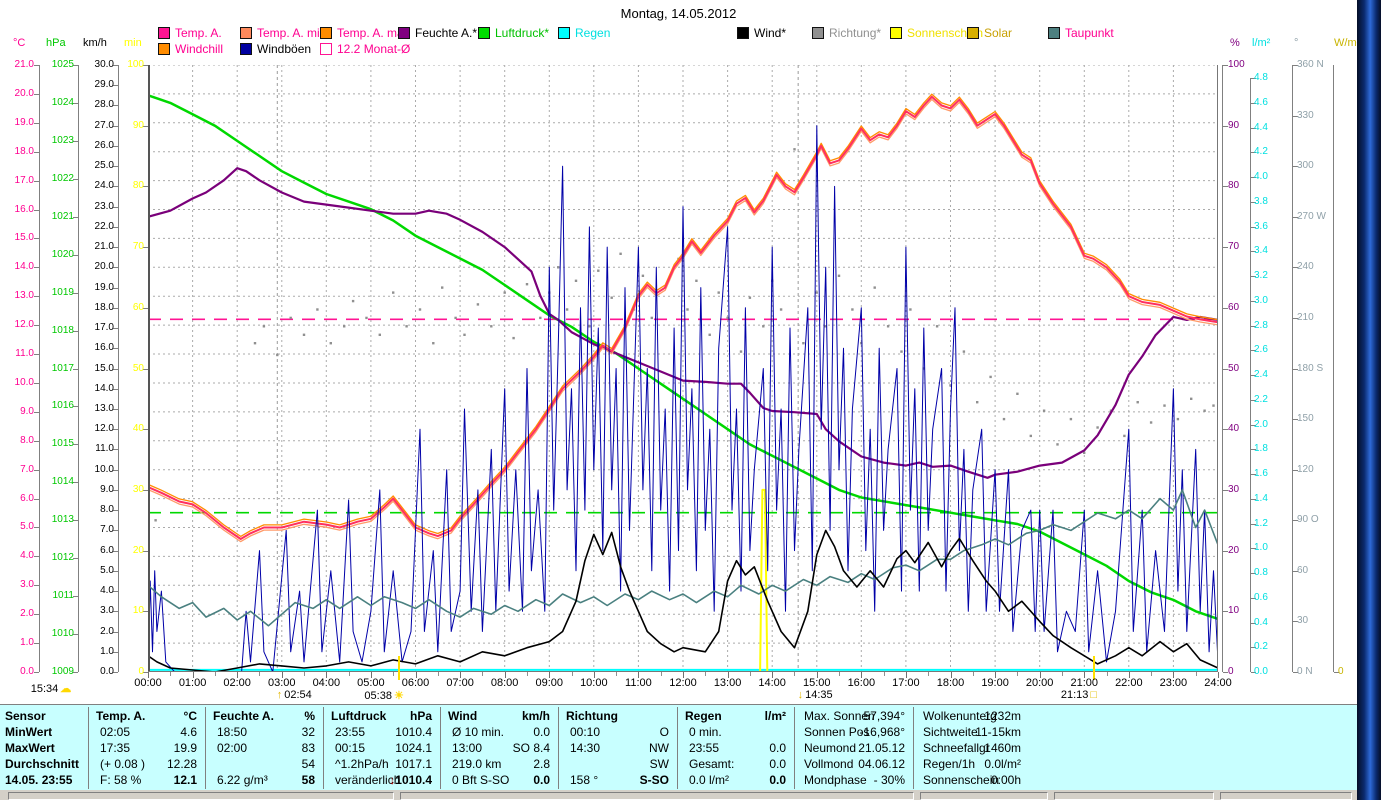 The width and height of the screenshot is (1381, 800). Describe the element at coordinates (410, 780) in the screenshot. I see `table-cell-value: ↓1010.4` at that location.